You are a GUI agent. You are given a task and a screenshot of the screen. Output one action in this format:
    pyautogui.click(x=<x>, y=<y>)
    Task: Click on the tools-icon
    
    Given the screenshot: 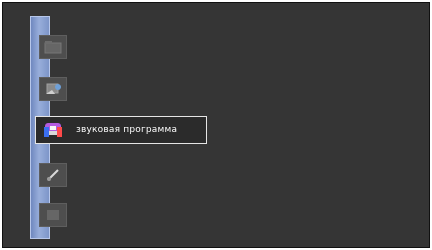 What is the action you would take?
    pyautogui.click(x=53, y=175)
    